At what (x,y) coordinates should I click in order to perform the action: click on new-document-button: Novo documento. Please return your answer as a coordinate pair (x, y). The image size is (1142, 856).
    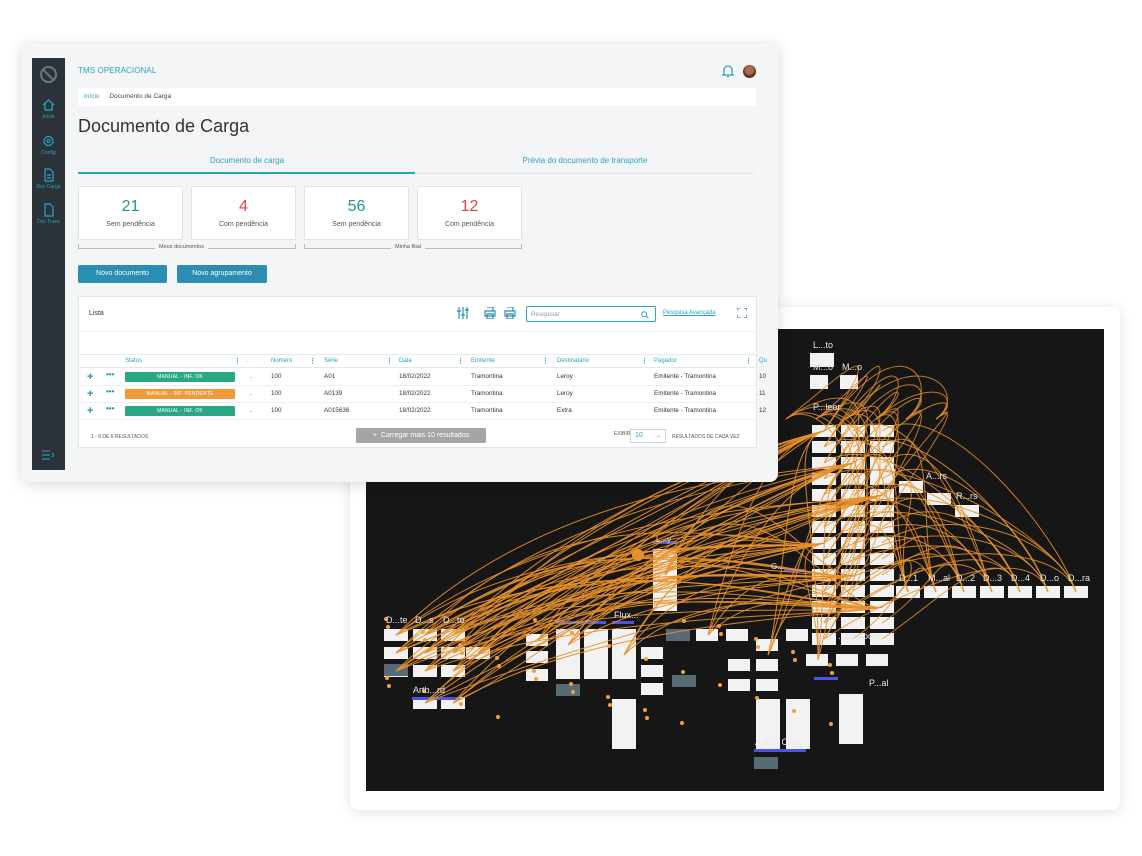
    Looking at the image, I should click on (122, 274).